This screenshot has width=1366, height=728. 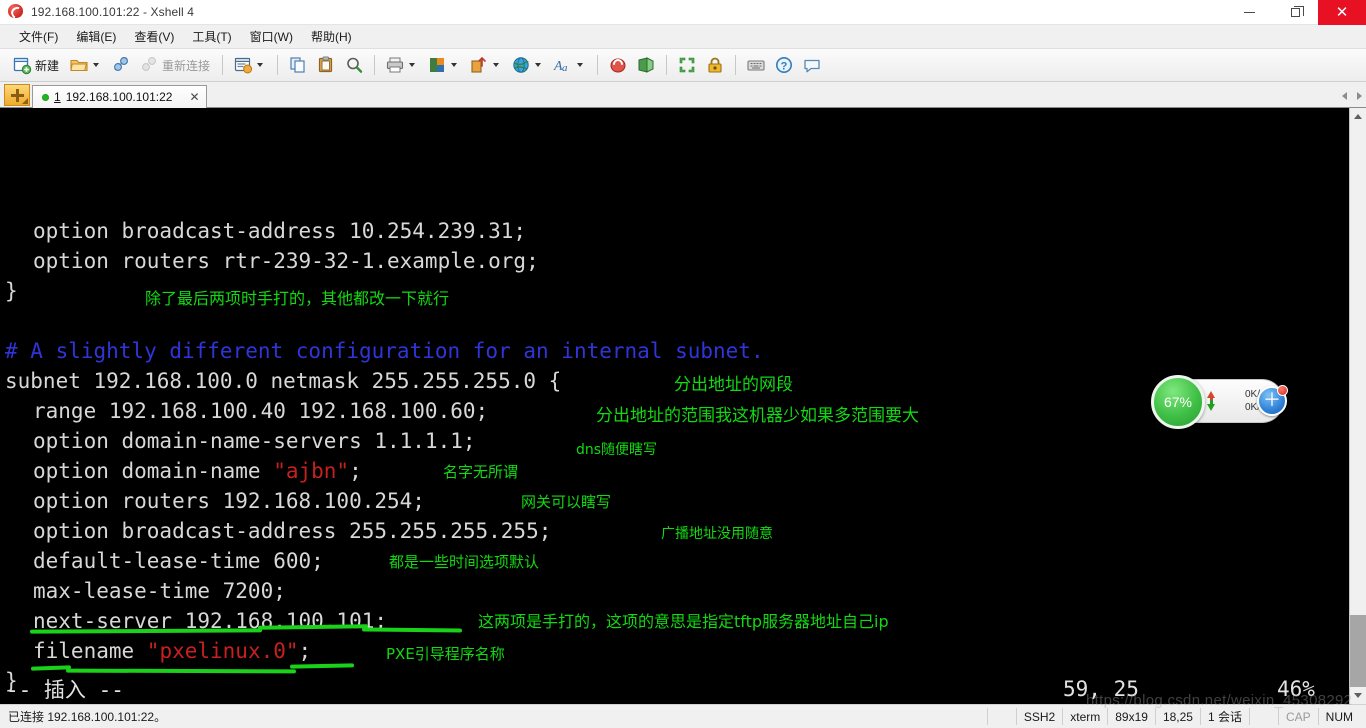 I want to click on close-button: ✕, so click(x=1342, y=12).